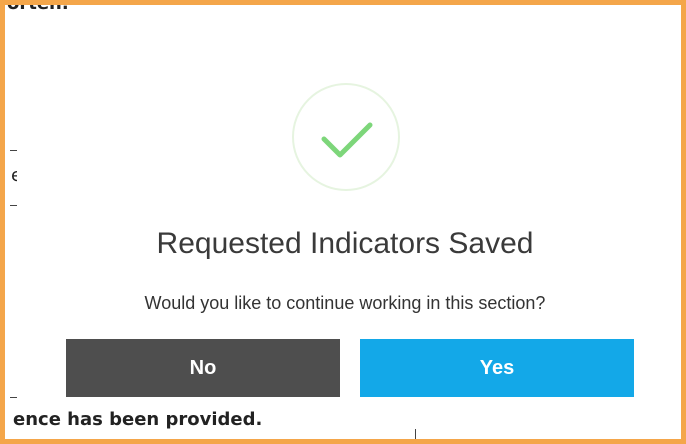 Image resolution: width=686 pixels, height=444 pixels. What do you see at coordinates (347, 140) in the screenshot?
I see `checkmark-icon` at bounding box center [347, 140].